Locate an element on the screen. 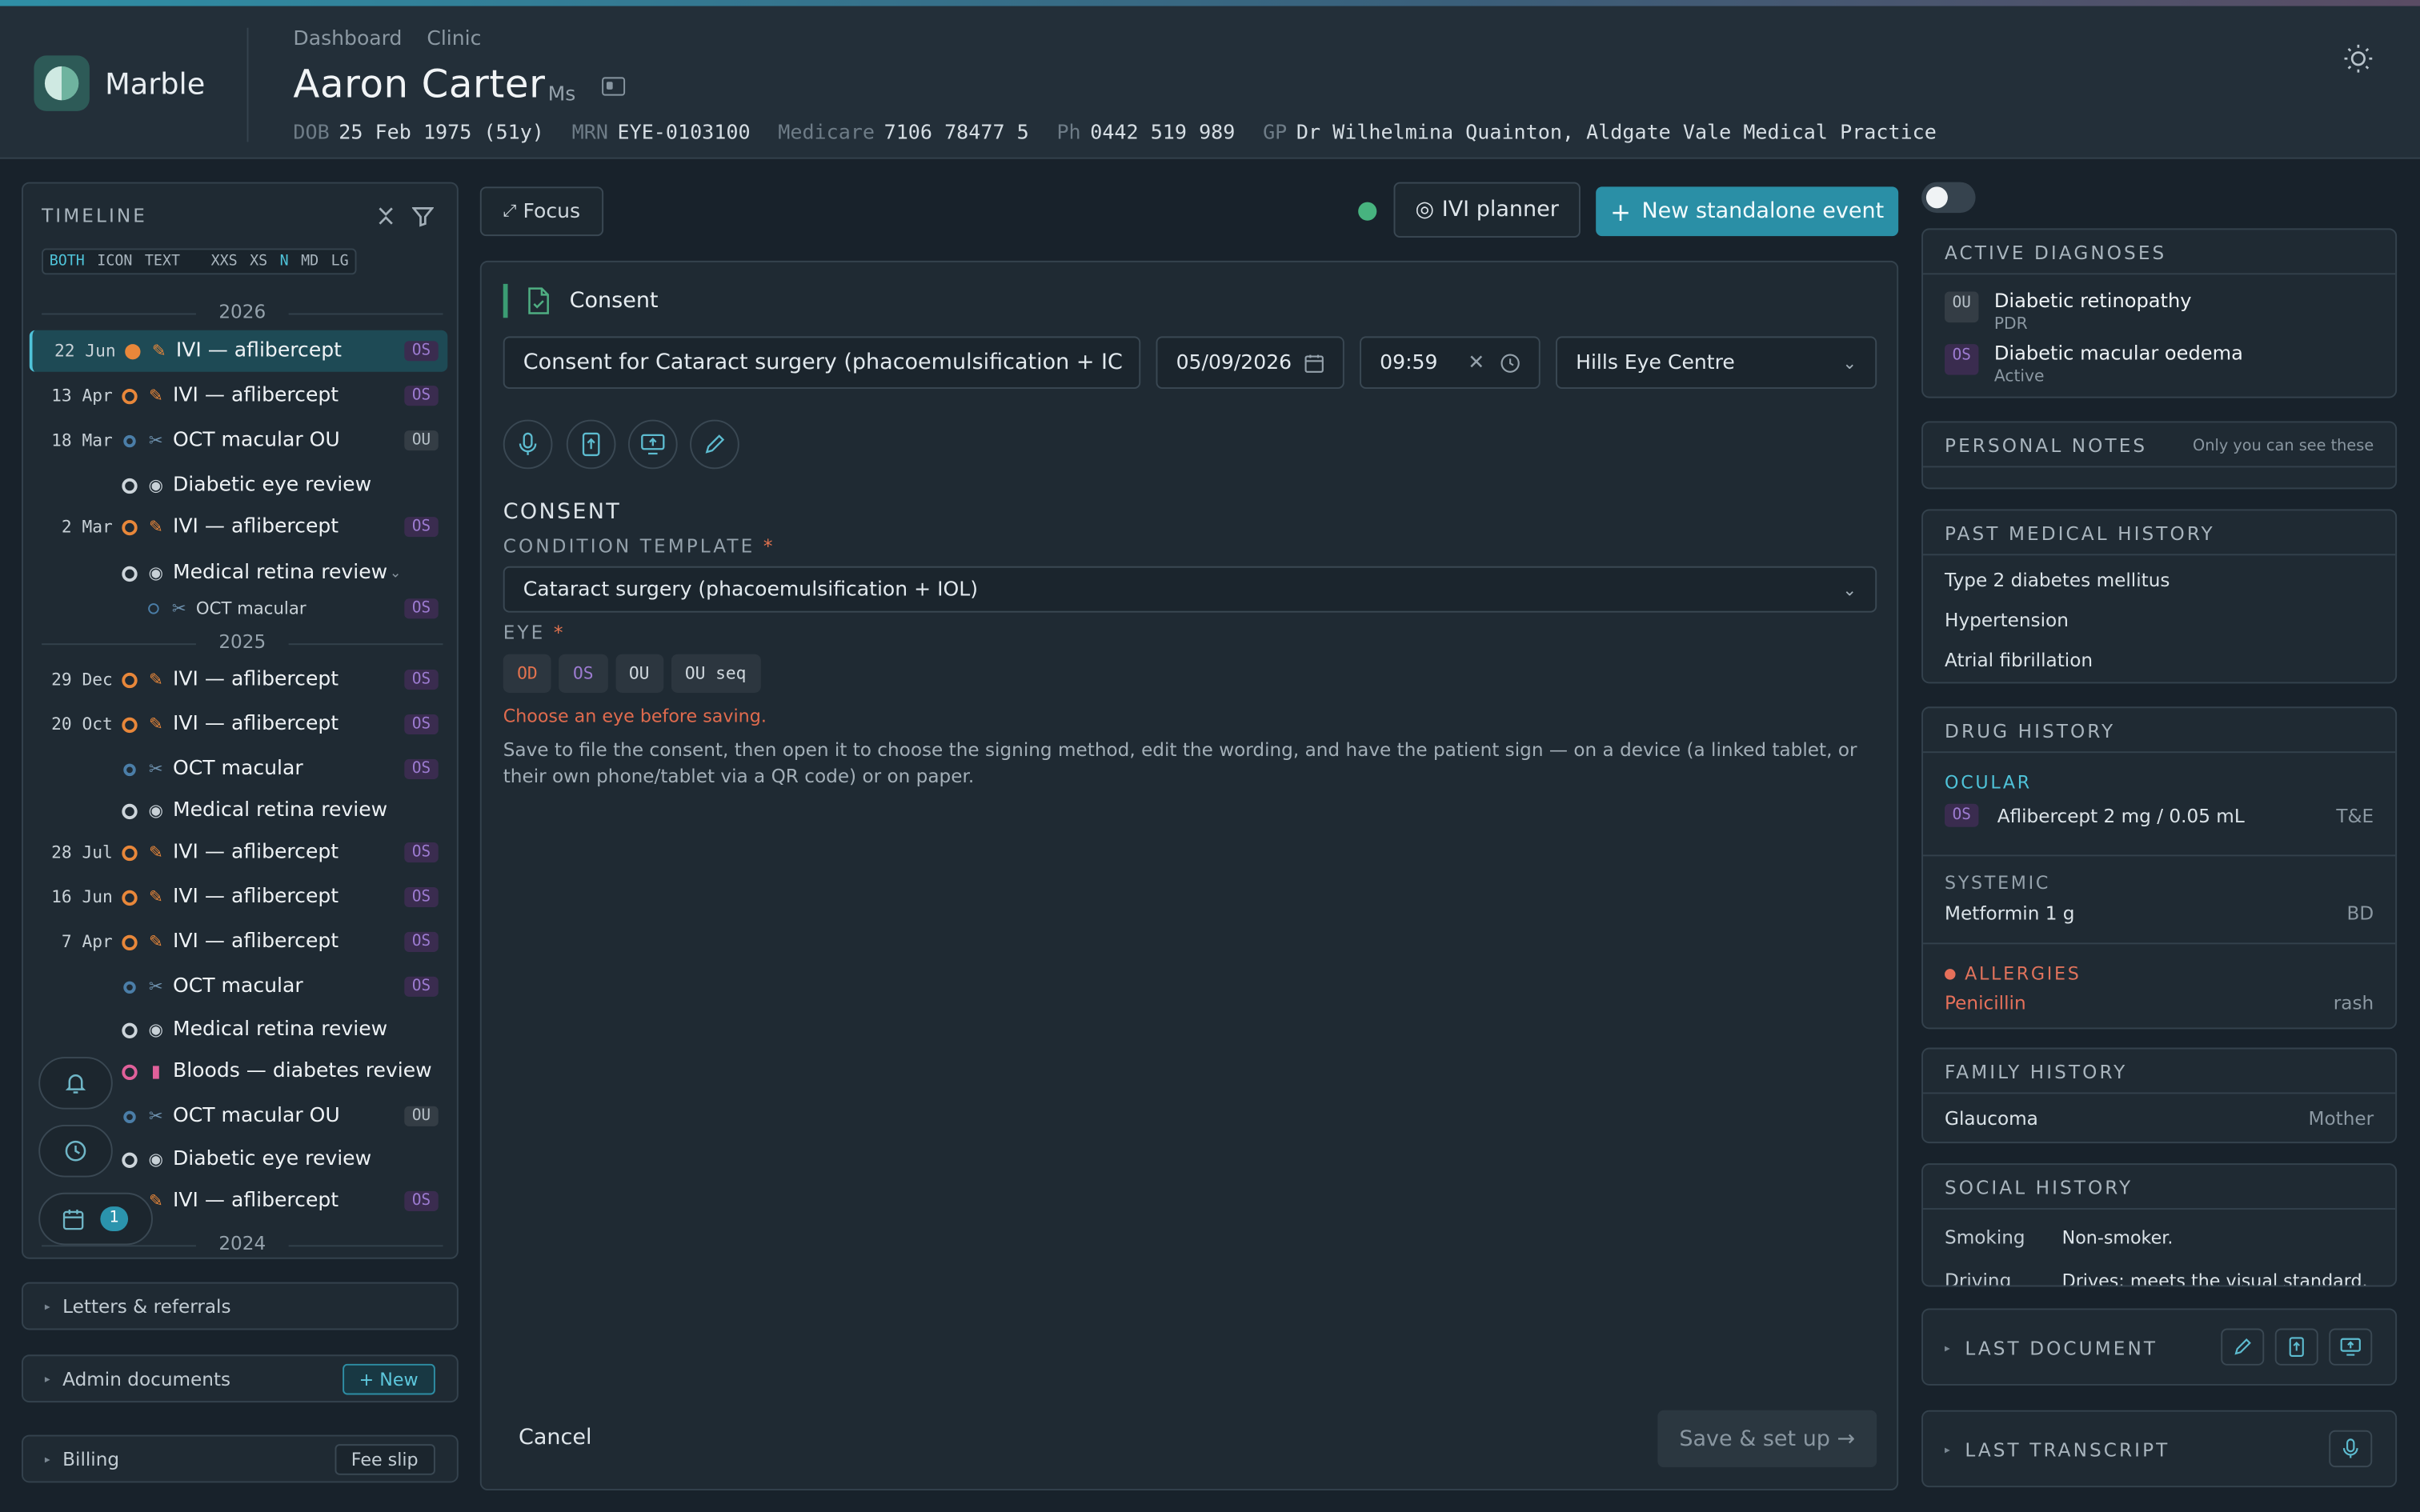  reminder-count-badge: 1 is located at coordinates (114, 1219).